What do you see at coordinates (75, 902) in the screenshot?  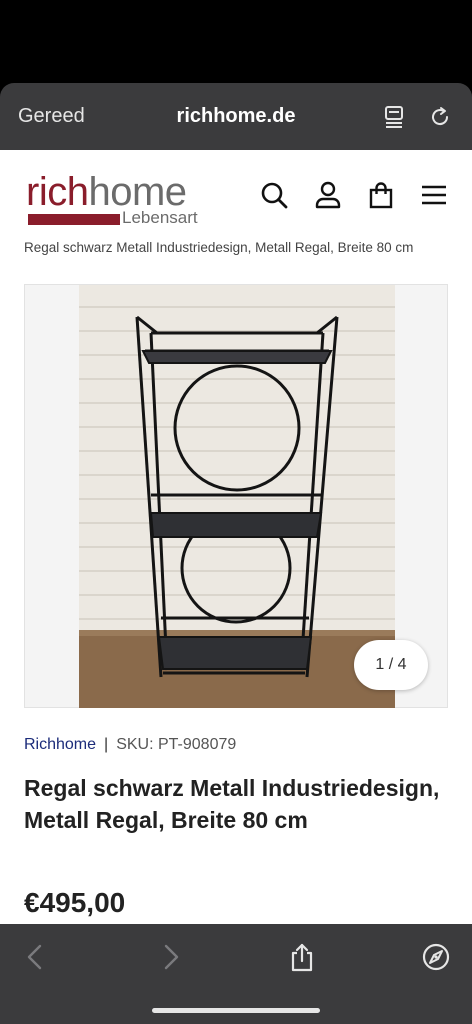 I see `product-price: €495,00` at bounding box center [75, 902].